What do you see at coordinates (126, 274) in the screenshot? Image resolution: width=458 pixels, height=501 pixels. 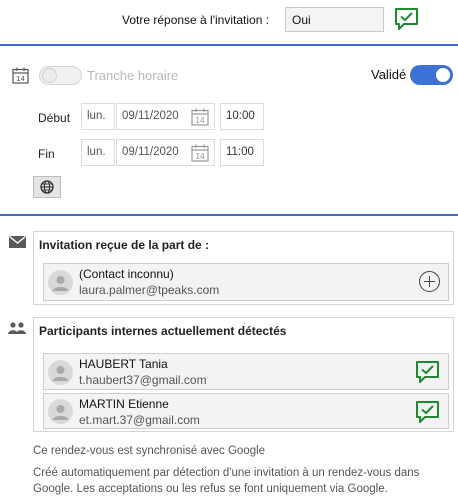 I see `organizer-name: (Contact inconnu)` at bounding box center [126, 274].